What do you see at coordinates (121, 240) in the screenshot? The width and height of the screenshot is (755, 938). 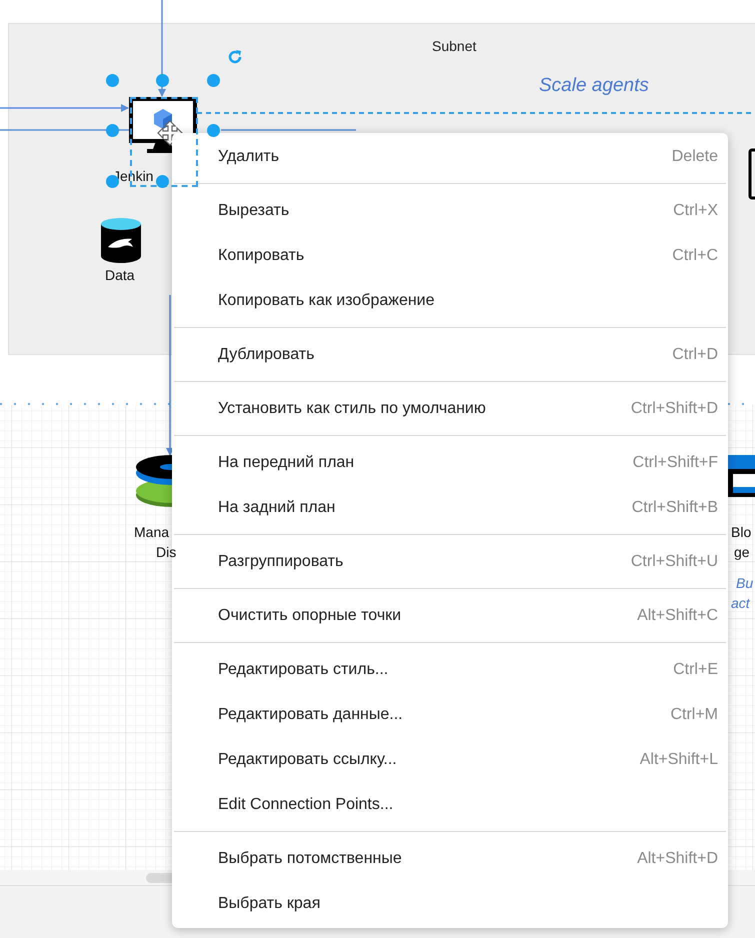 I see `database-icon` at bounding box center [121, 240].